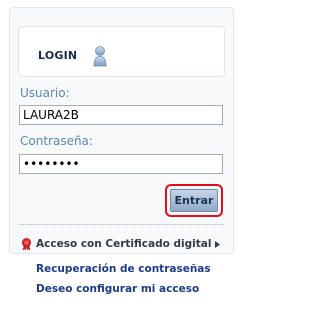  I want to click on login-title: LOGIN, so click(58, 55).